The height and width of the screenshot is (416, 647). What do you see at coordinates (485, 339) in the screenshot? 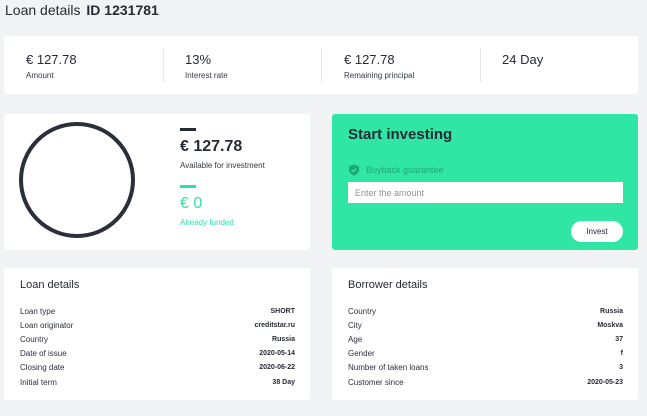
I see `borrower-detail-row: Age 37` at bounding box center [485, 339].